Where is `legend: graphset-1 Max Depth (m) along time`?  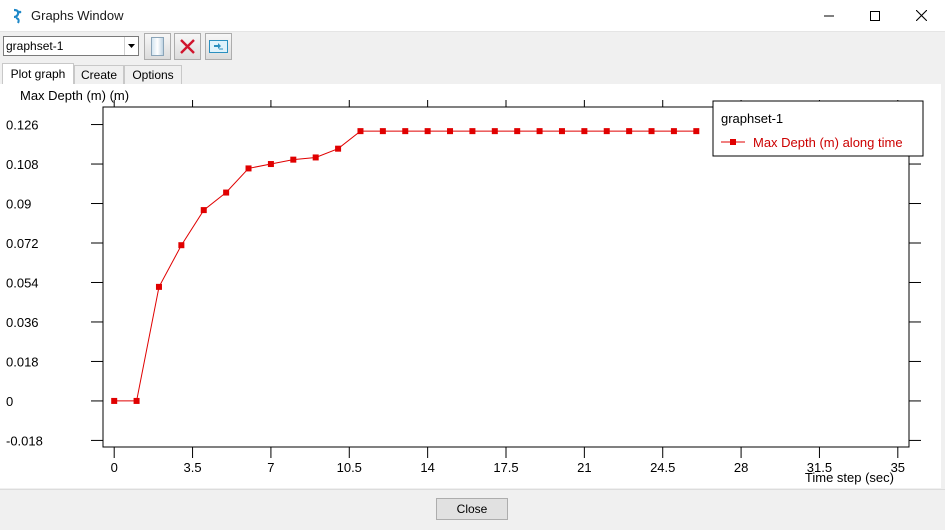 legend: graphset-1 Max Depth (m) along time is located at coordinates (818, 128).